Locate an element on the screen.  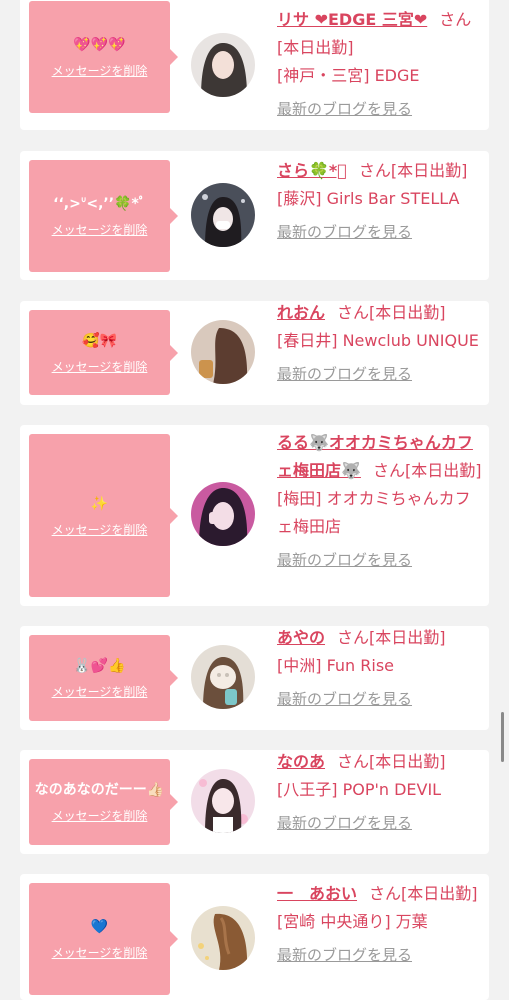
cast-name-link: なのあ is located at coordinates (301, 761).